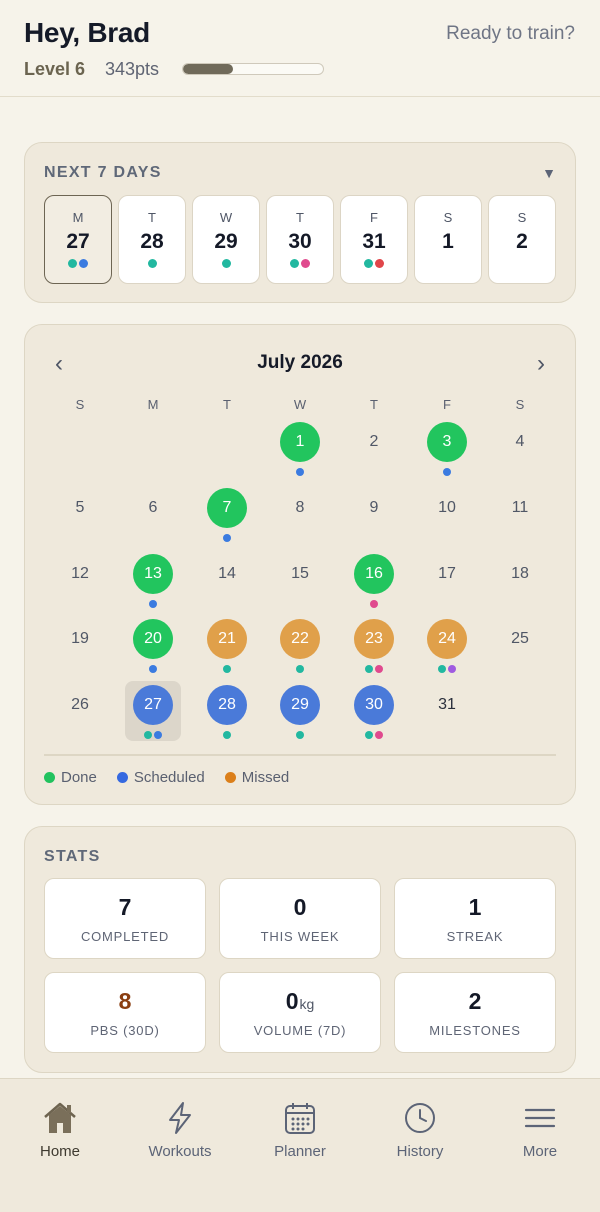 Image resolution: width=600 pixels, height=1212 pixels. I want to click on stat-number: 7, so click(125, 907).